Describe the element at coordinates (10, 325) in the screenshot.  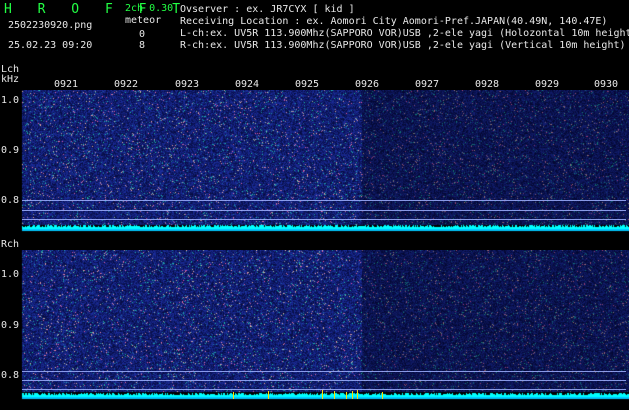
I see `rch-ytick-0-9: 0.9` at that location.